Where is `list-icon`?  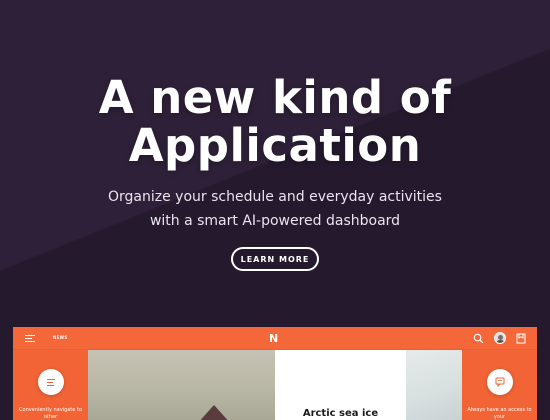
list-icon is located at coordinates (51, 382).